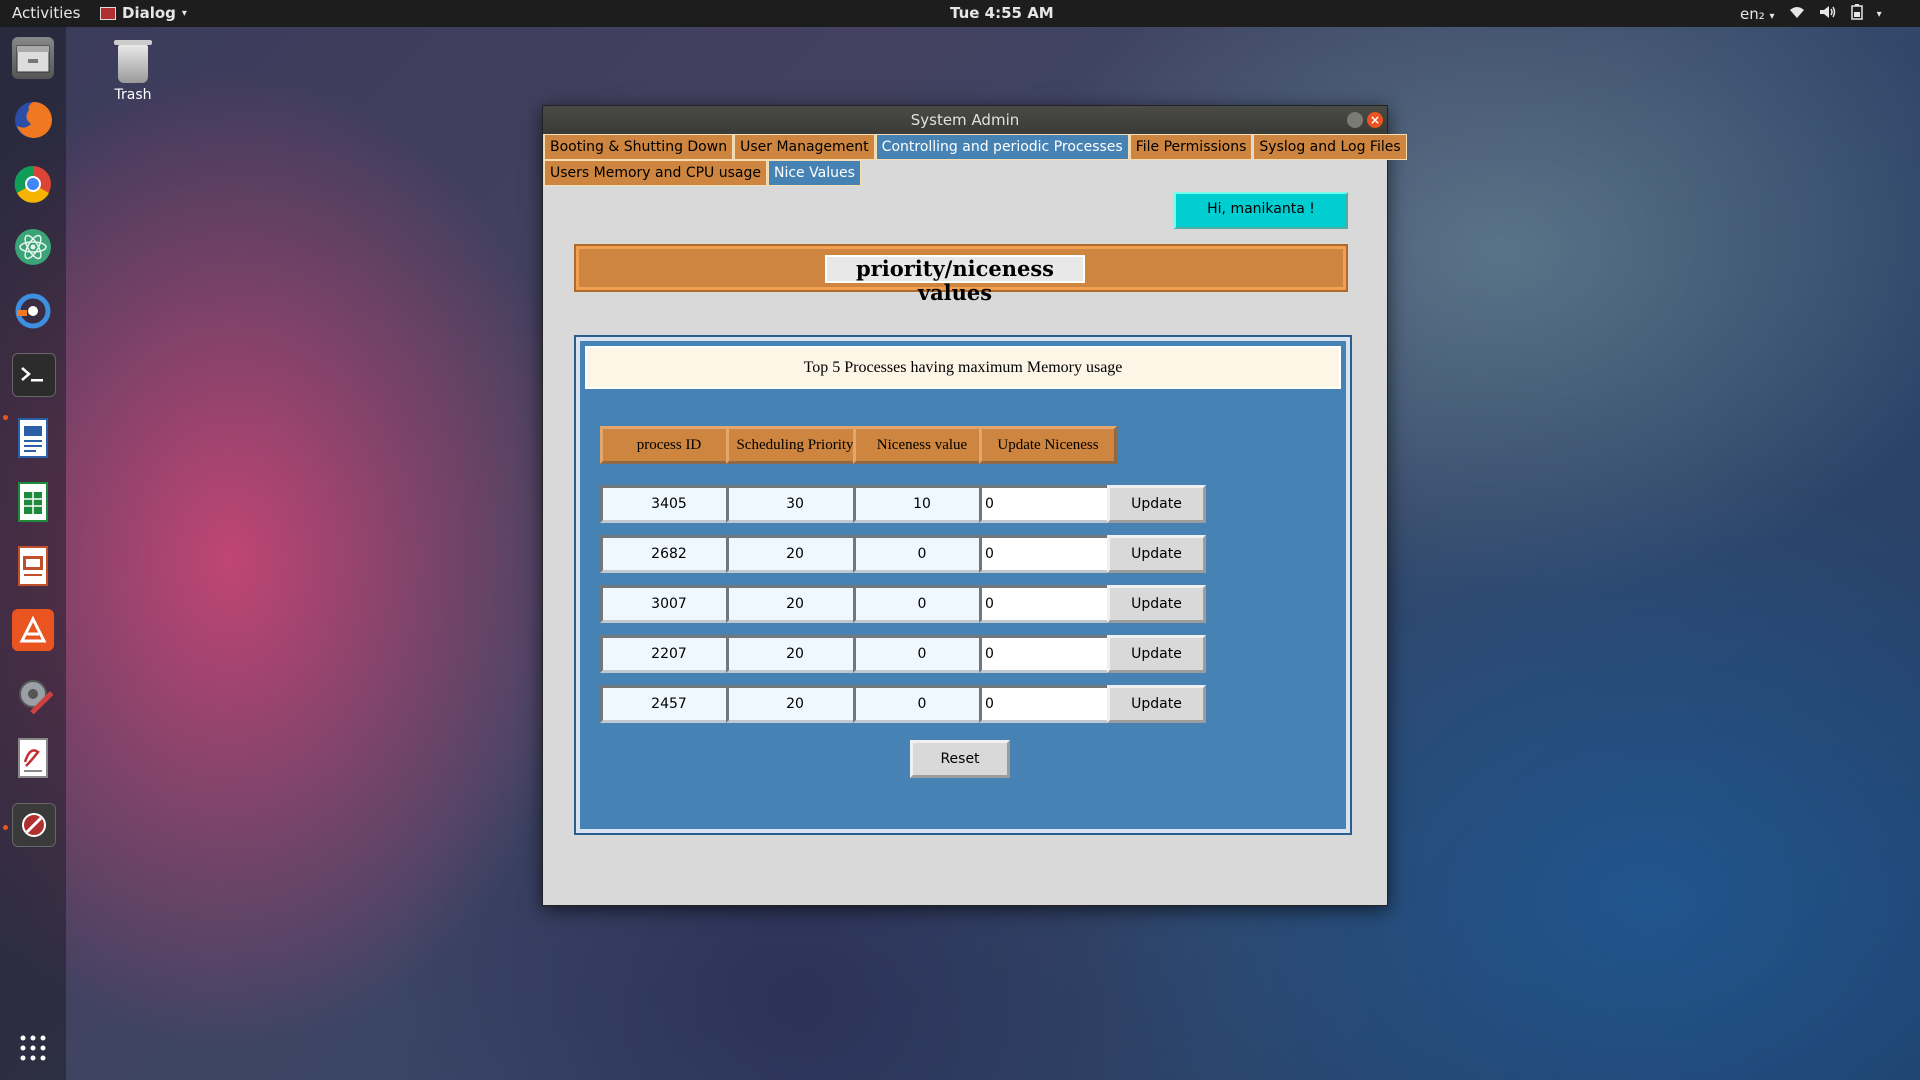 The height and width of the screenshot is (1080, 1920). Describe the element at coordinates (804, 147) in the screenshot. I see `tab-user-management: User Management` at that location.